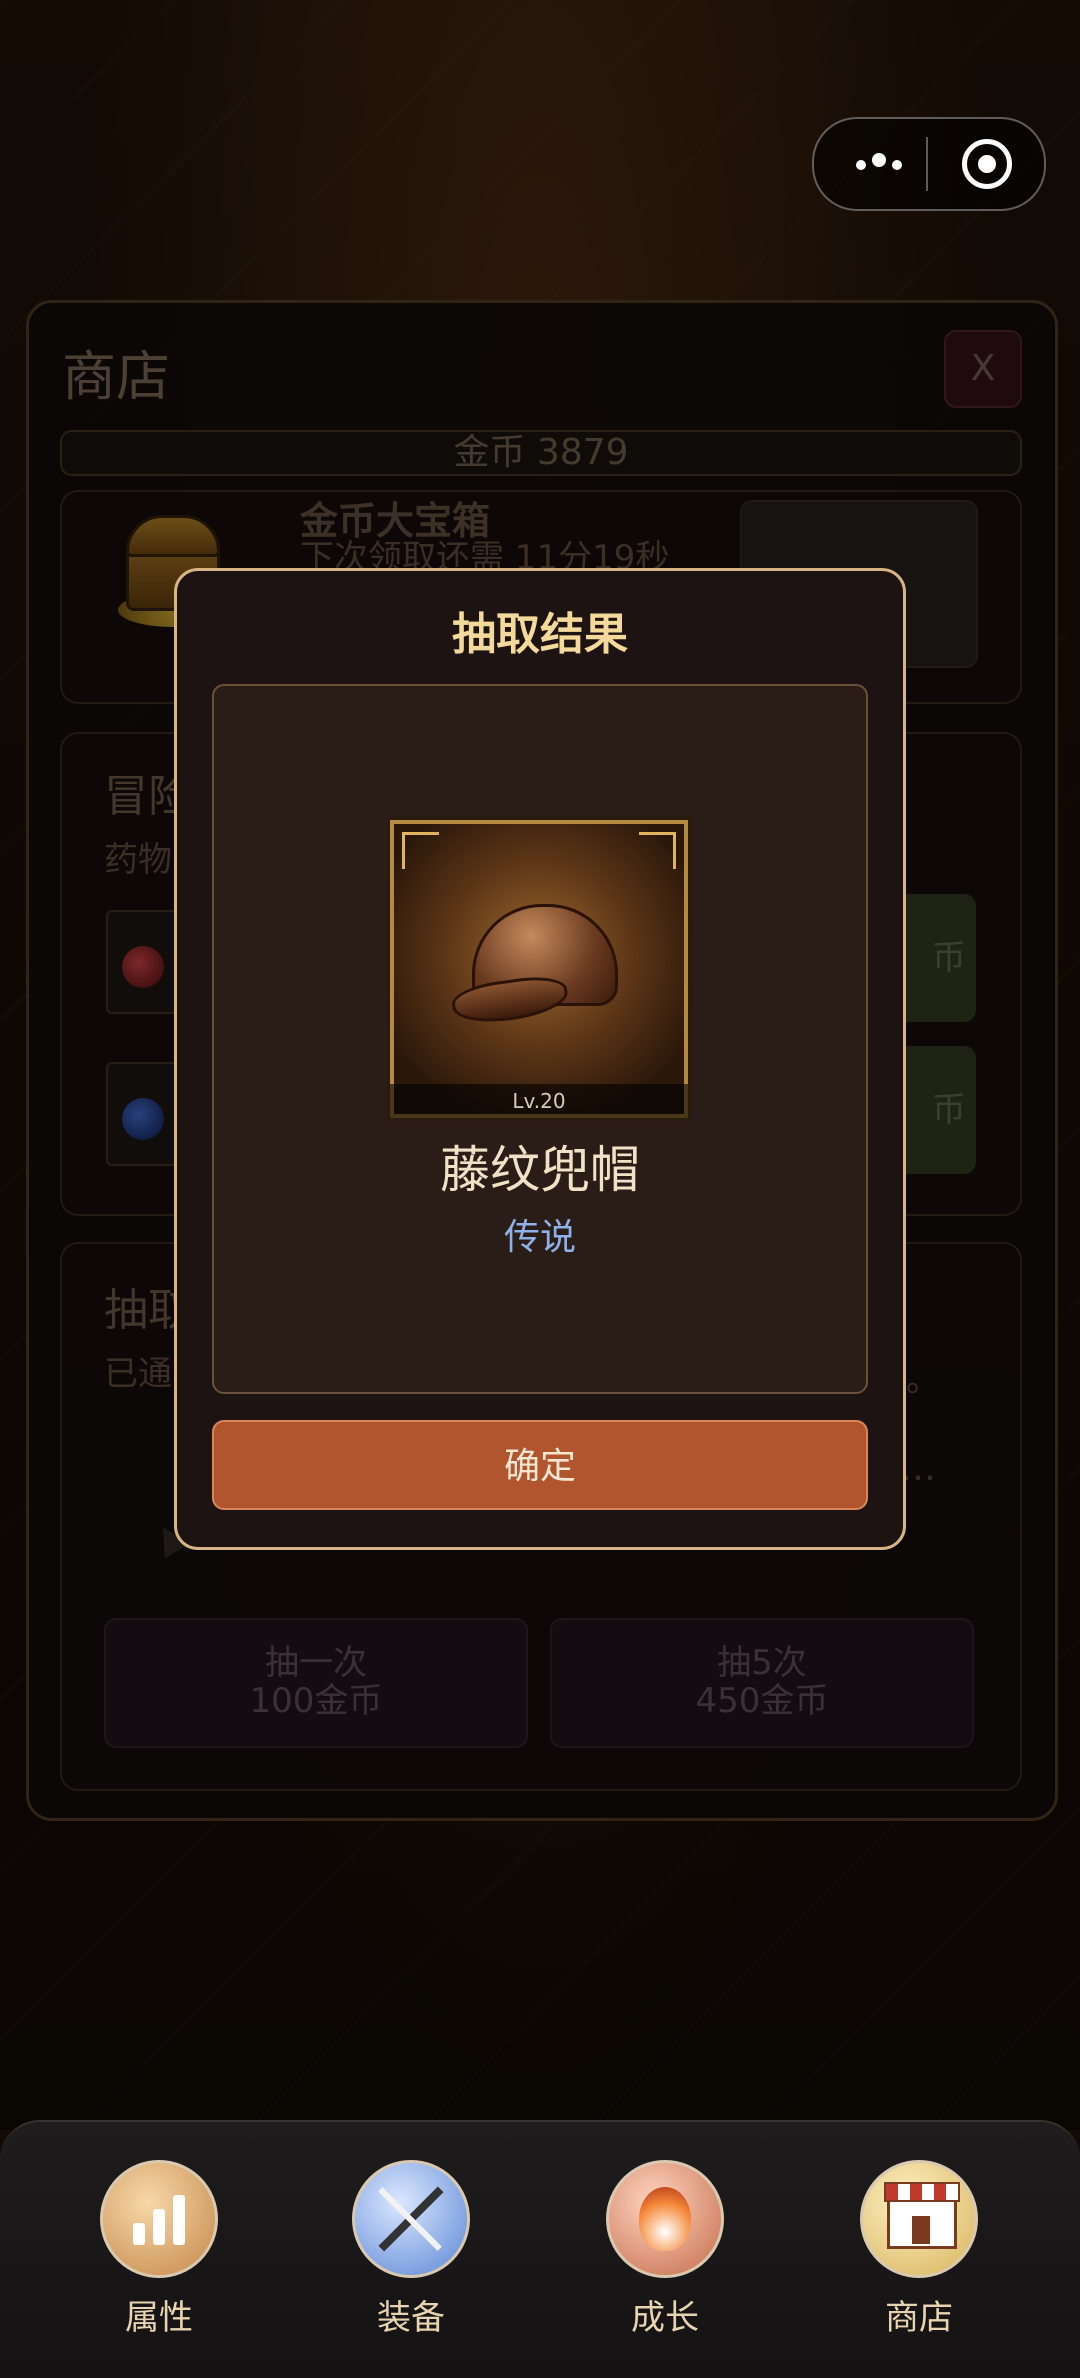 The height and width of the screenshot is (2378, 1080). I want to click on nav-label: 成长, so click(665, 2318).